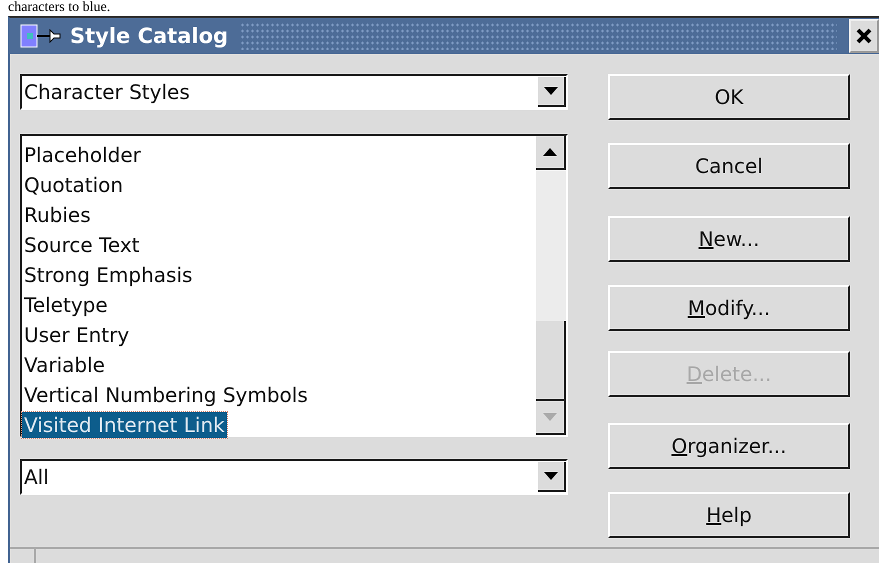 Image resolution: width=879 pixels, height=563 pixels. What do you see at coordinates (551, 418) in the screenshot?
I see `scroll-down-icon` at bounding box center [551, 418].